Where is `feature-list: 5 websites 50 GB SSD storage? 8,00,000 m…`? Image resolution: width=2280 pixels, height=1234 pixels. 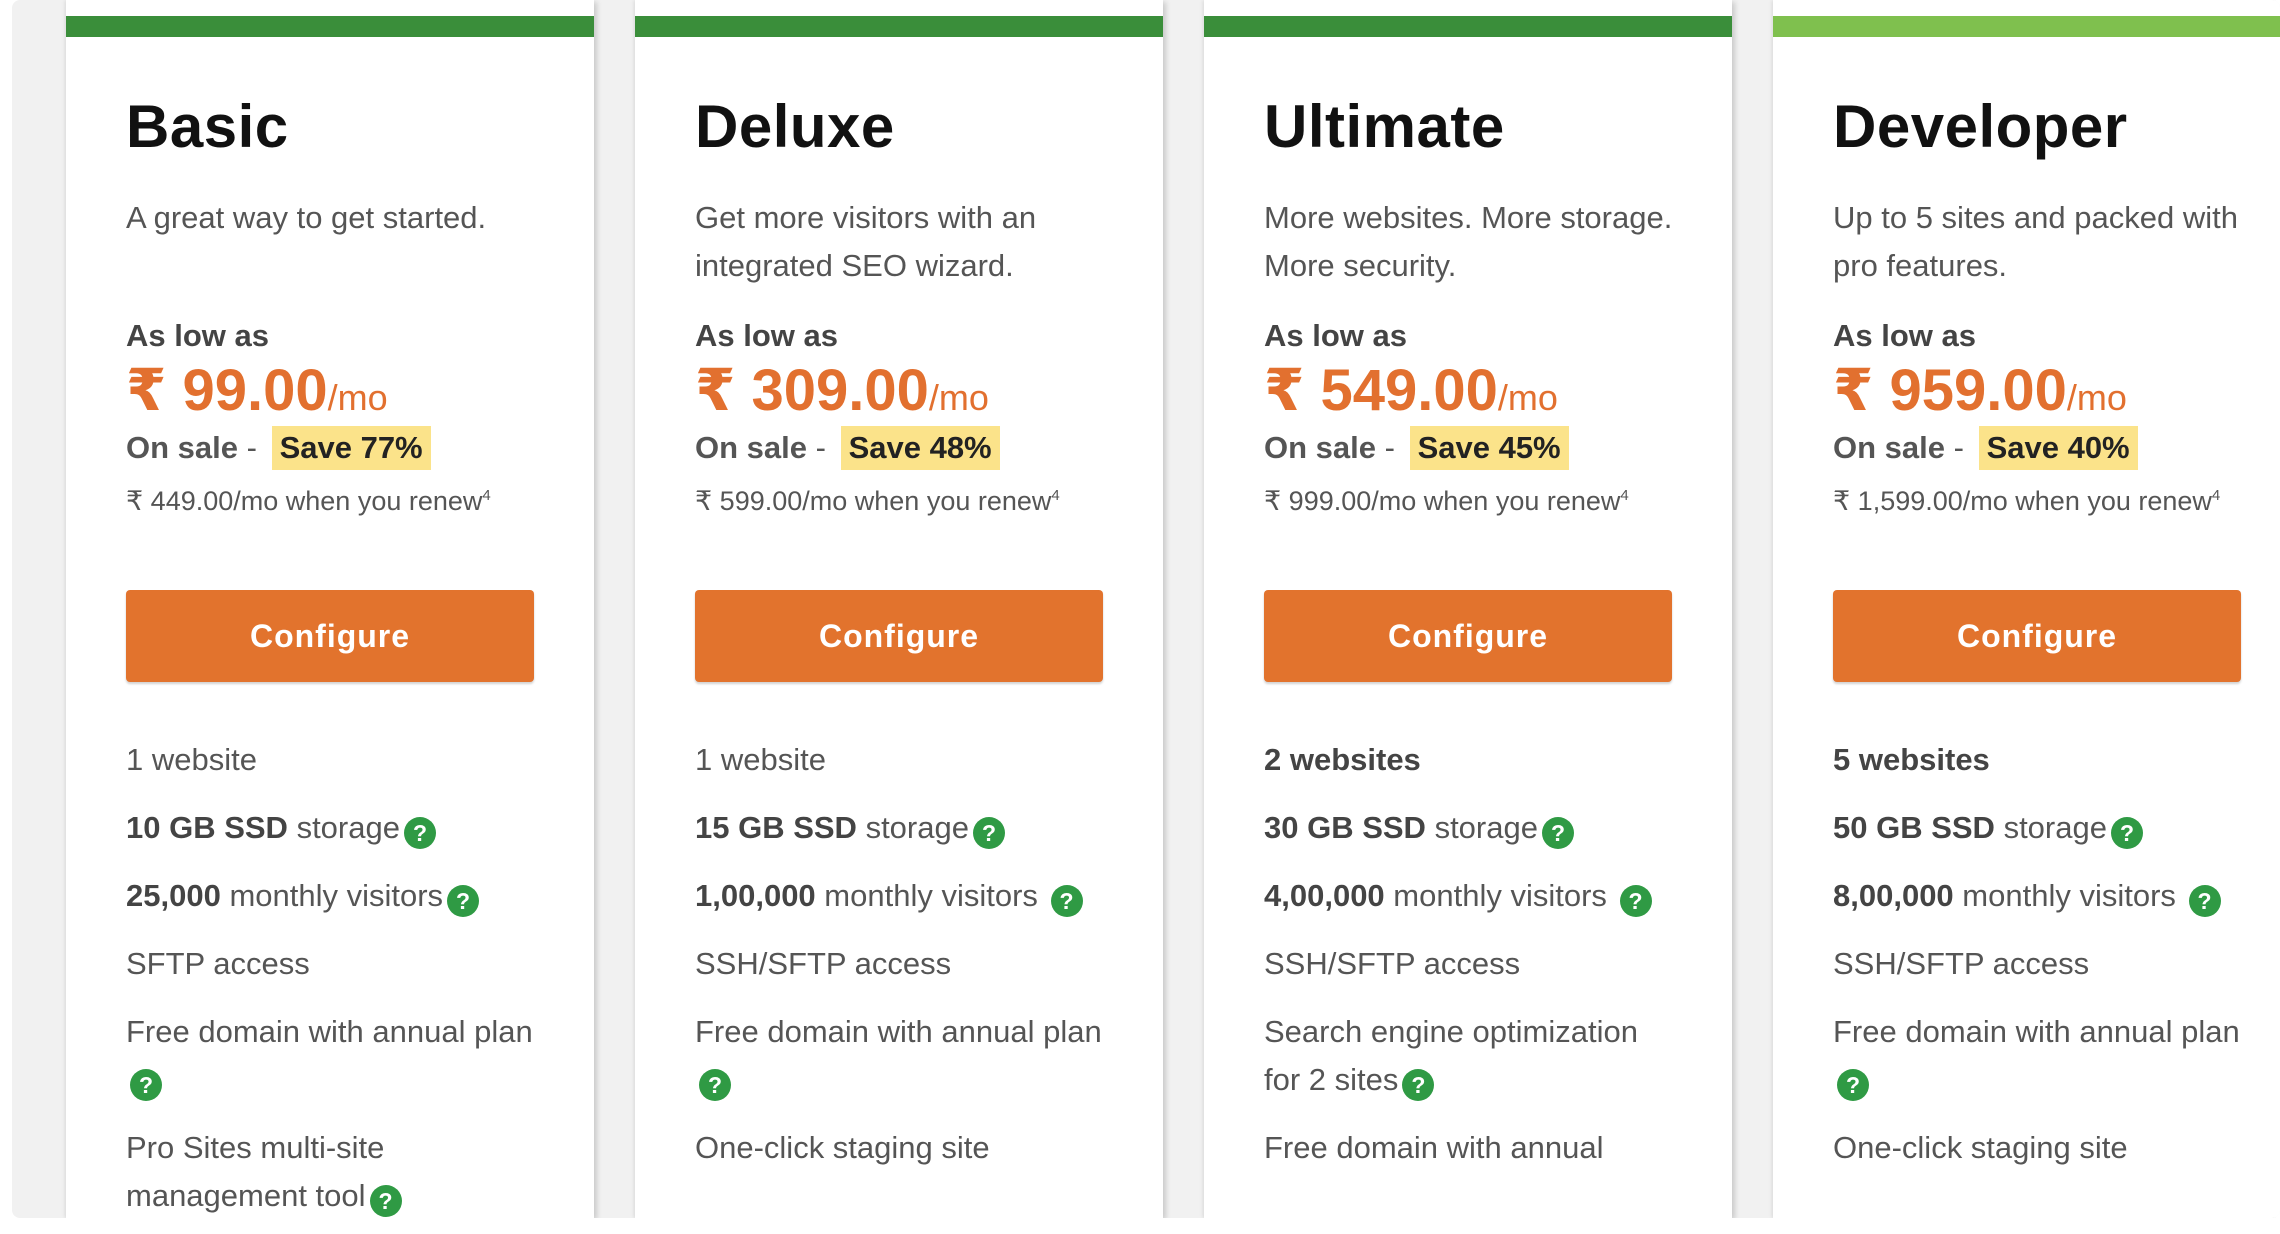 feature-list: 5 websites 50 GB SSD storage? 8,00,000 m… is located at coordinates (2038, 964).